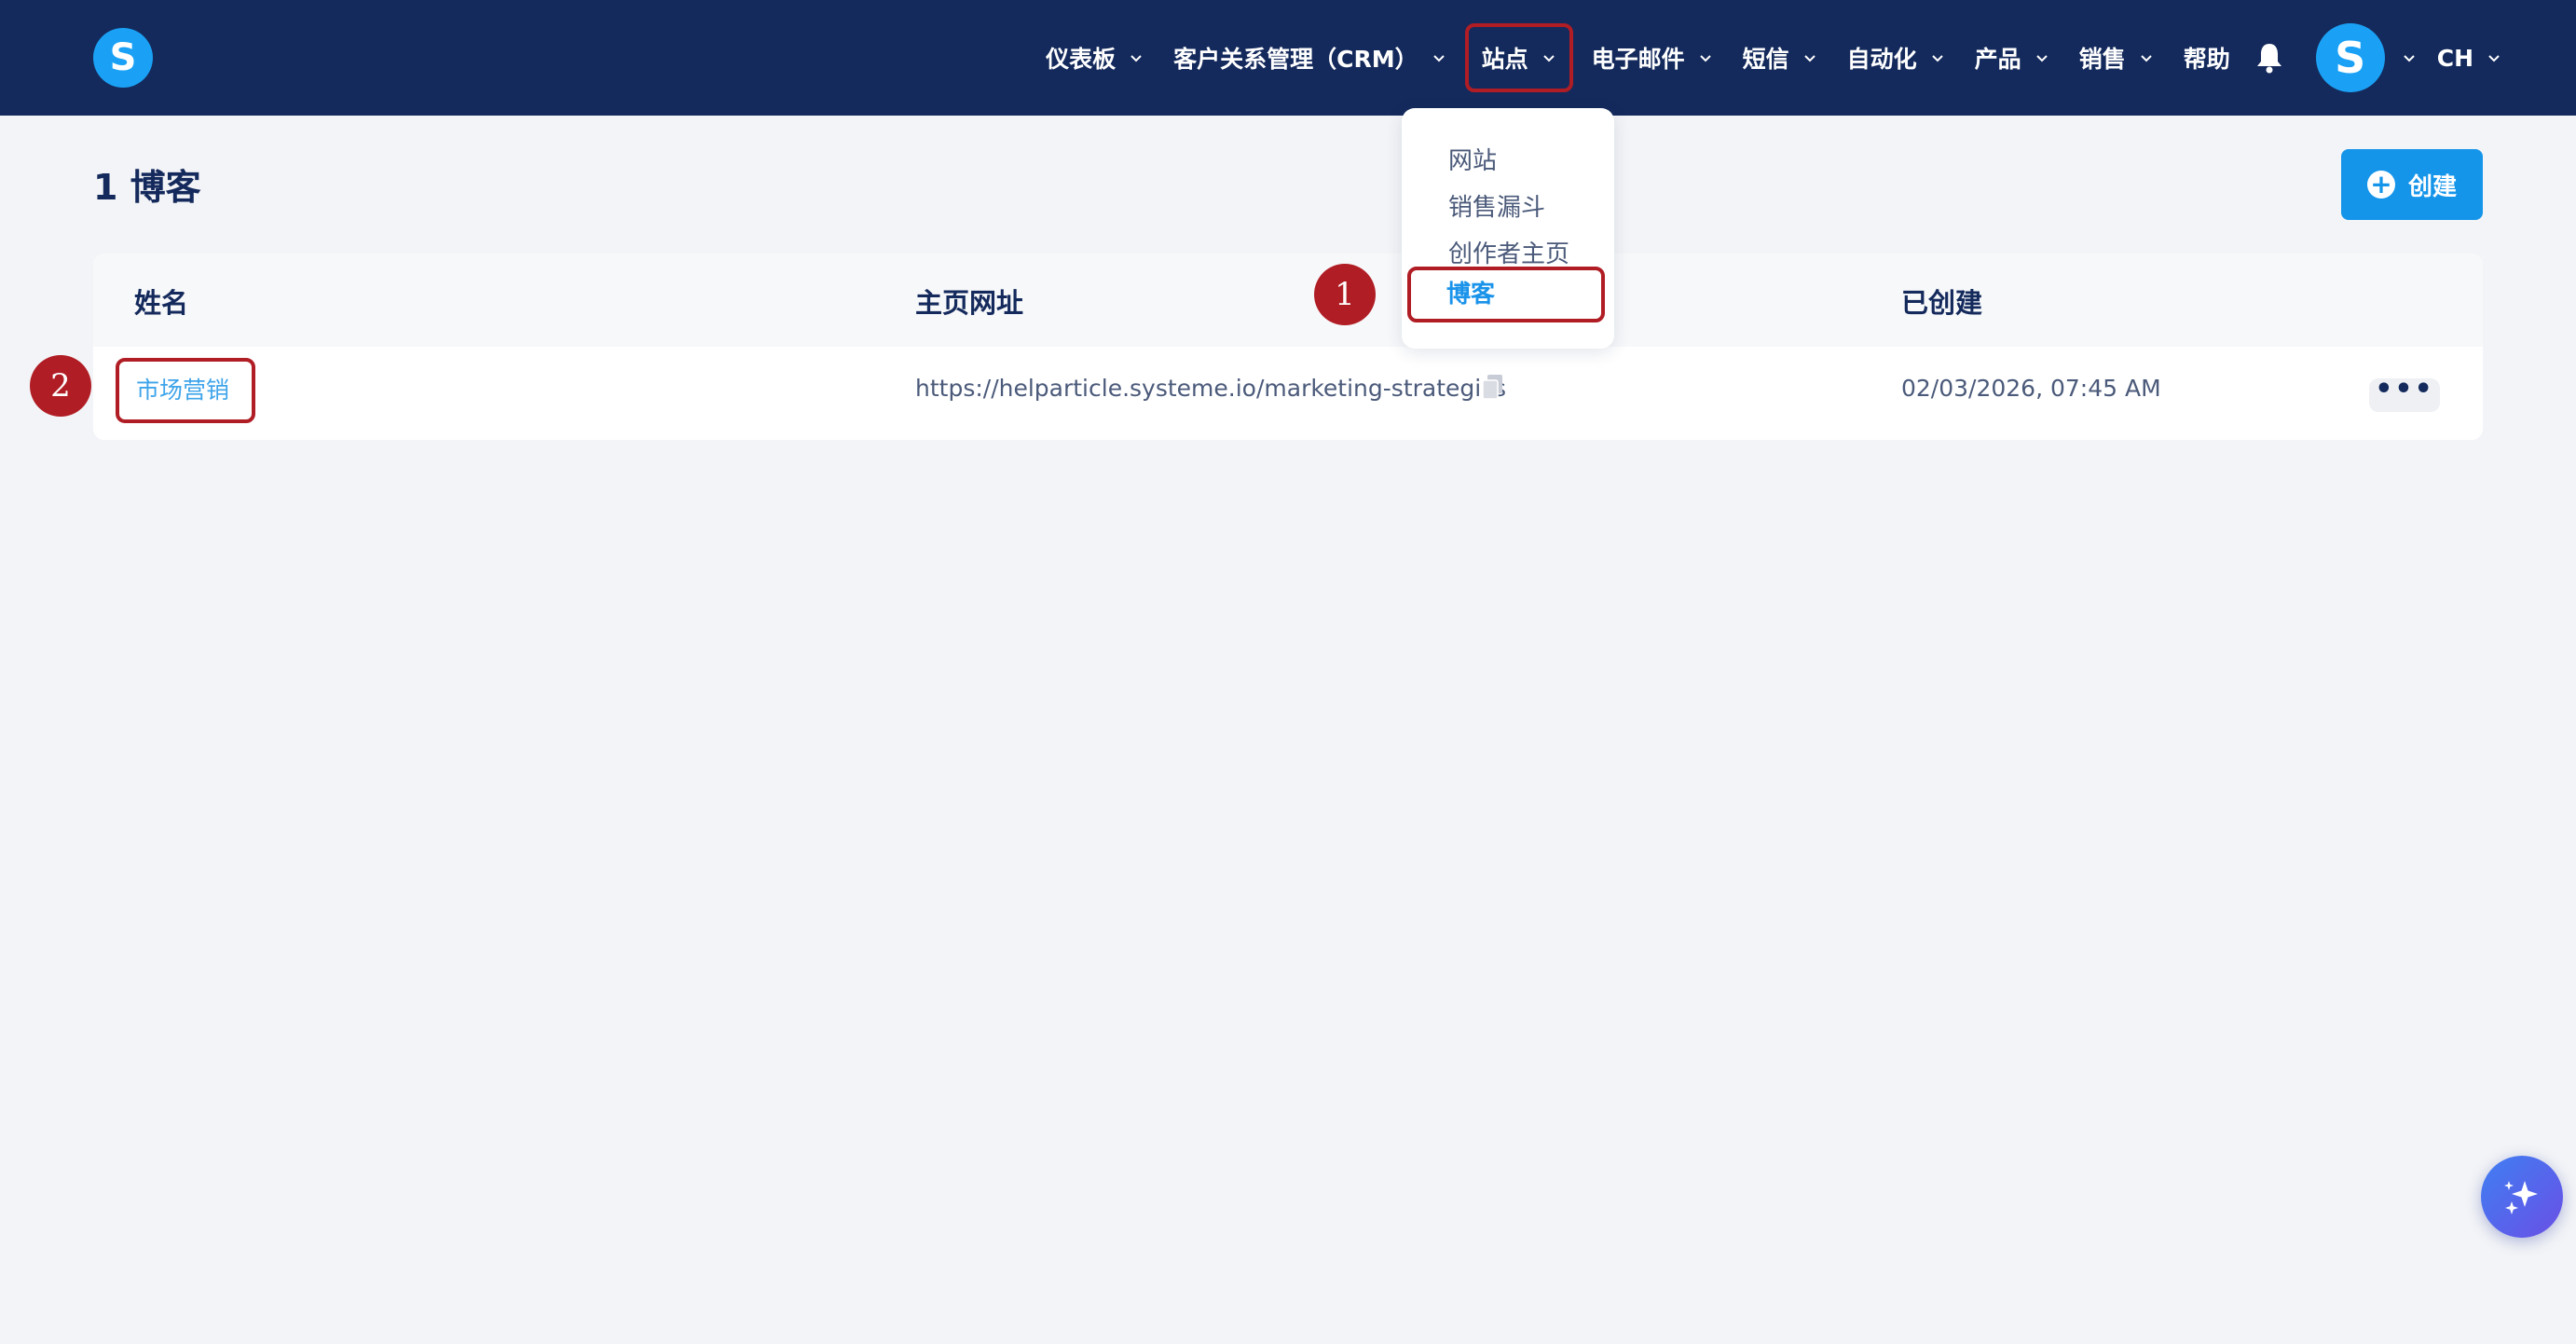  I want to click on nav-label: 短信, so click(1765, 60).